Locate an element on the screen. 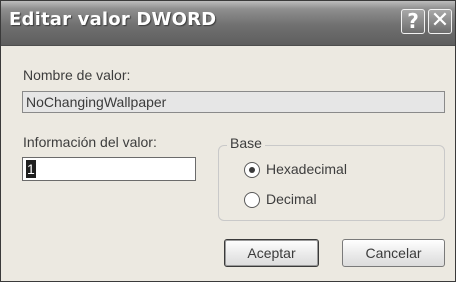  radio-hexadecimal-label: Hexadecimal is located at coordinates (306, 169).